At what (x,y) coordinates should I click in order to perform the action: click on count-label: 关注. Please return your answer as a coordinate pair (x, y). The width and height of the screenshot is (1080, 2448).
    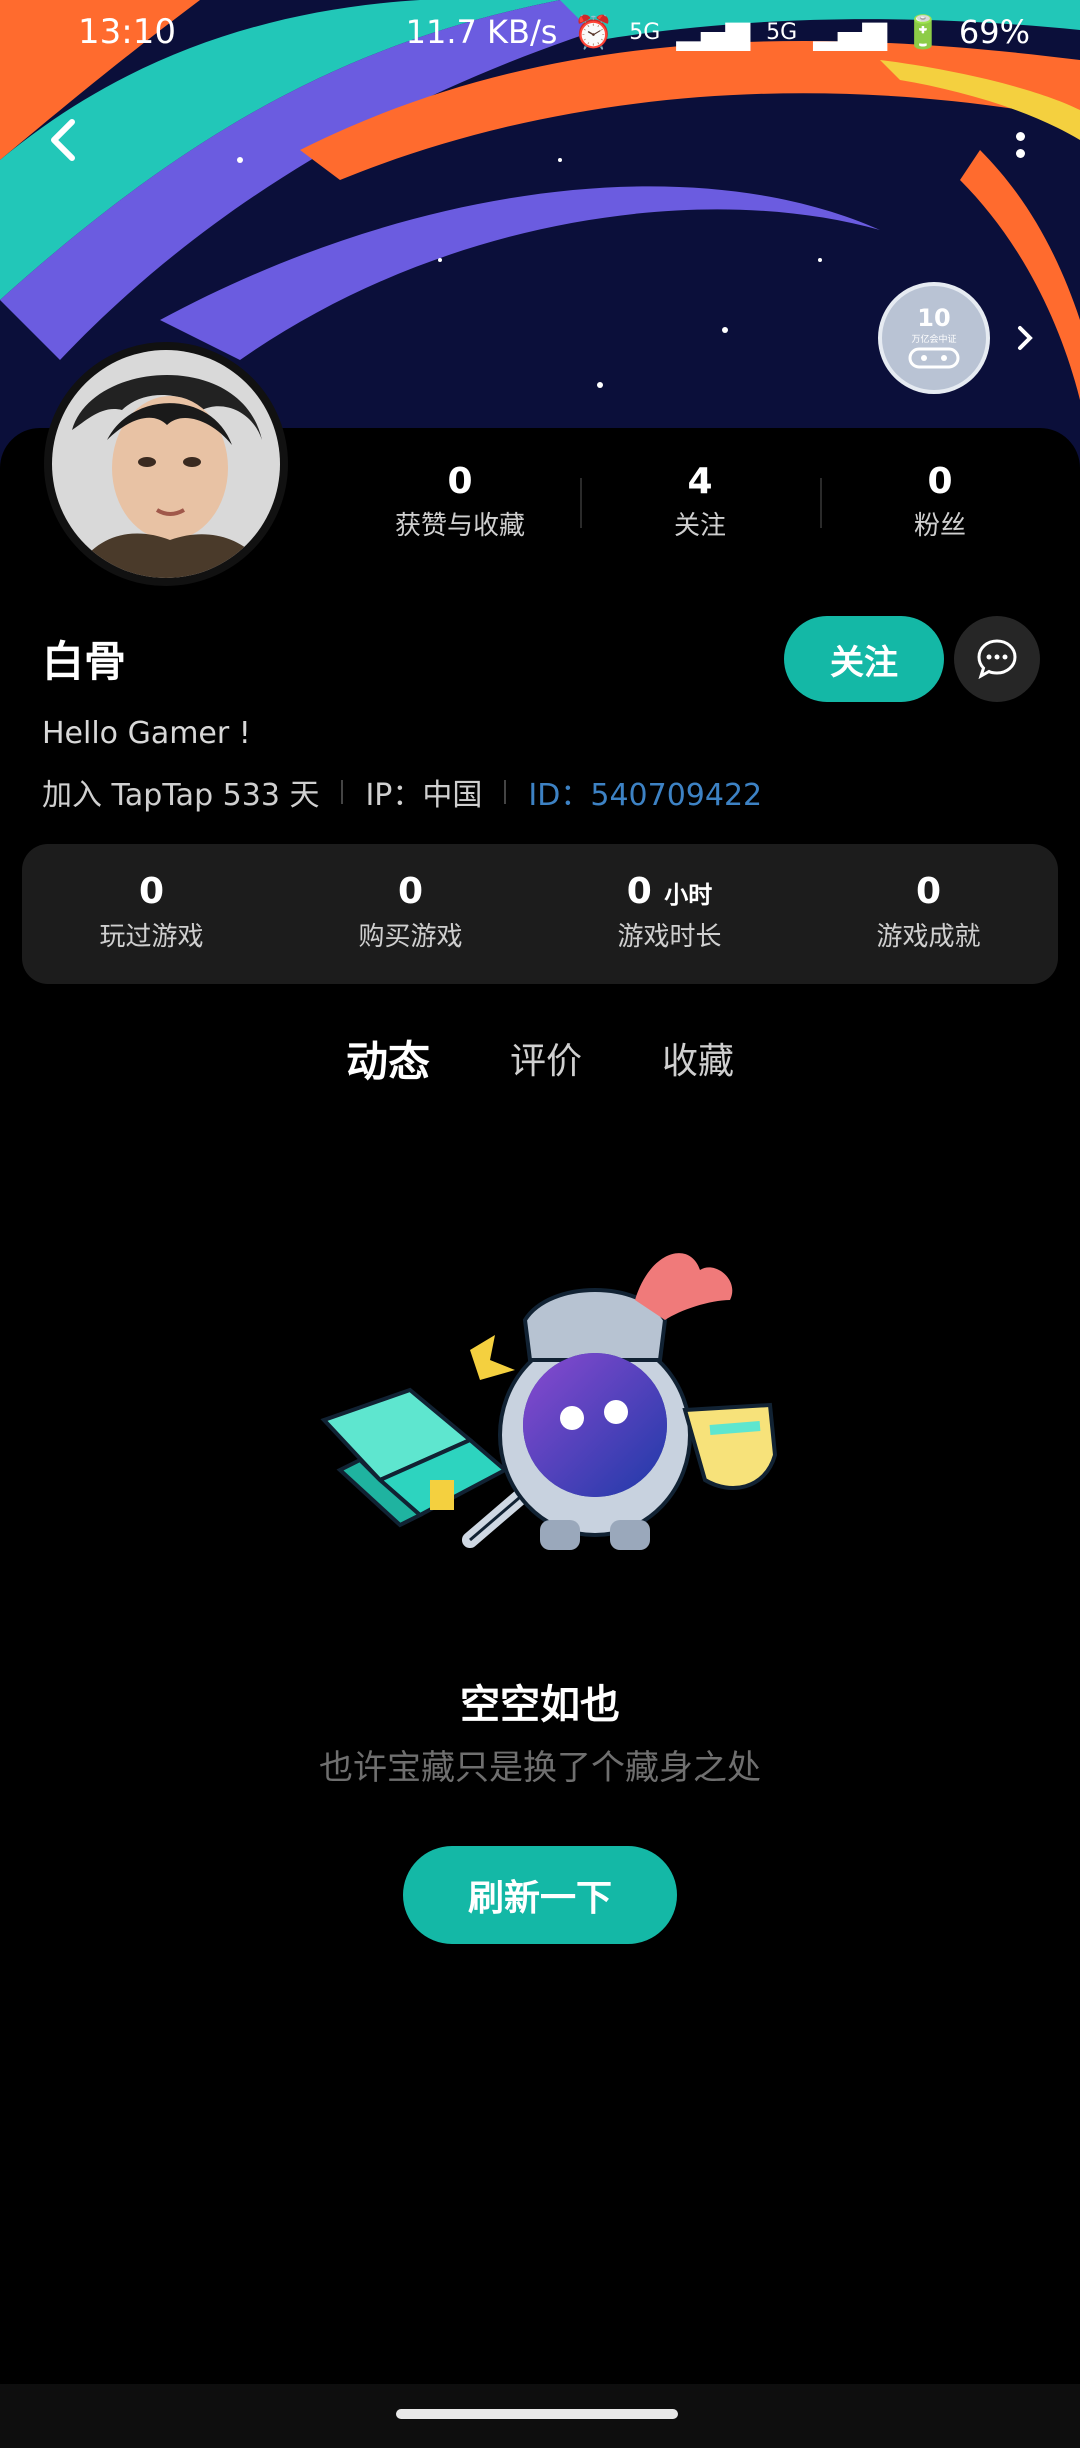
    Looking at the image, I should click on (699, 526).